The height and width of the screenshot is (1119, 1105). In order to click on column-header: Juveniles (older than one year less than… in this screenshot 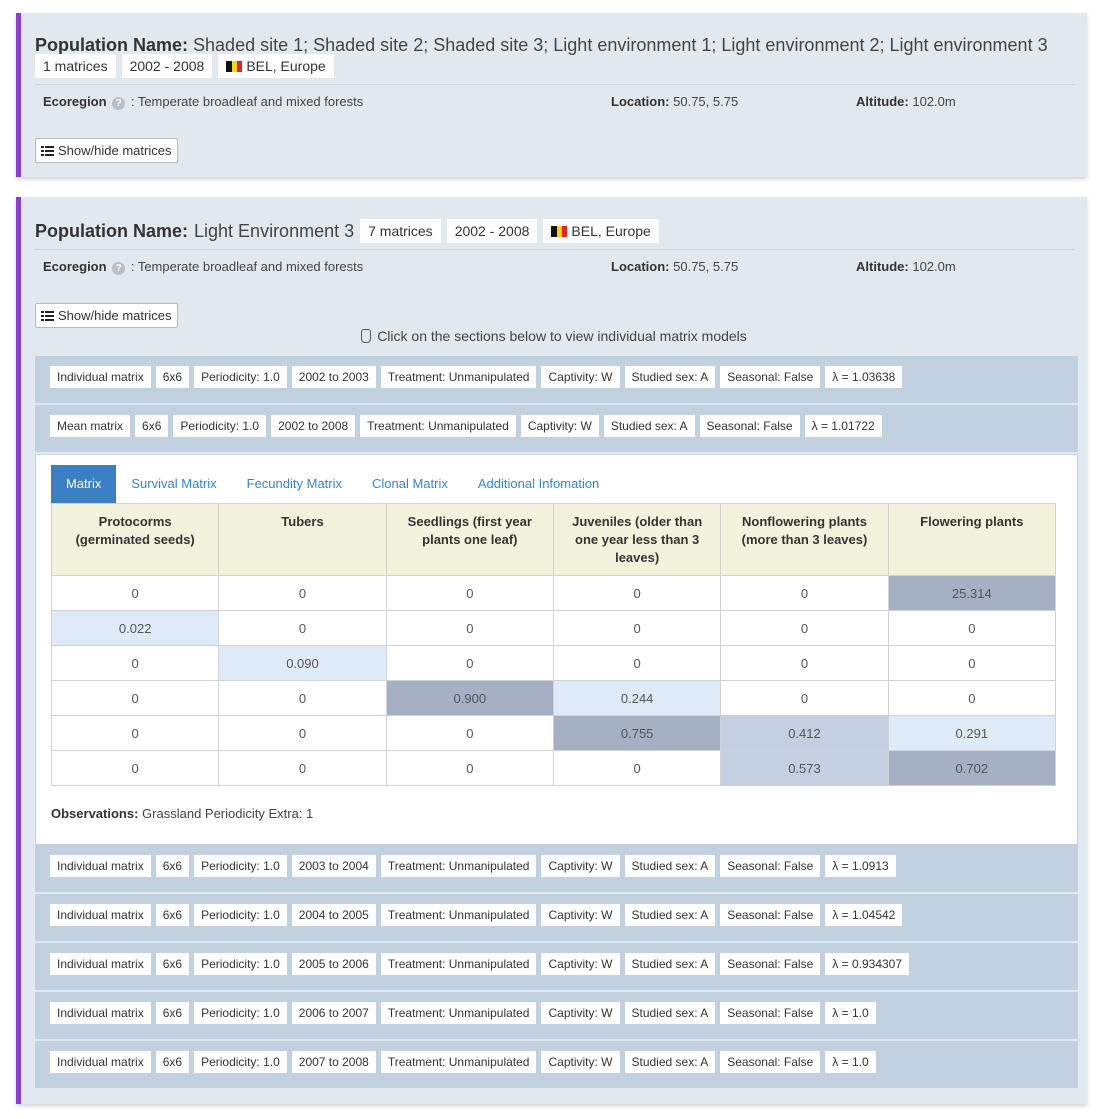, I will do `click(637, 539)`.